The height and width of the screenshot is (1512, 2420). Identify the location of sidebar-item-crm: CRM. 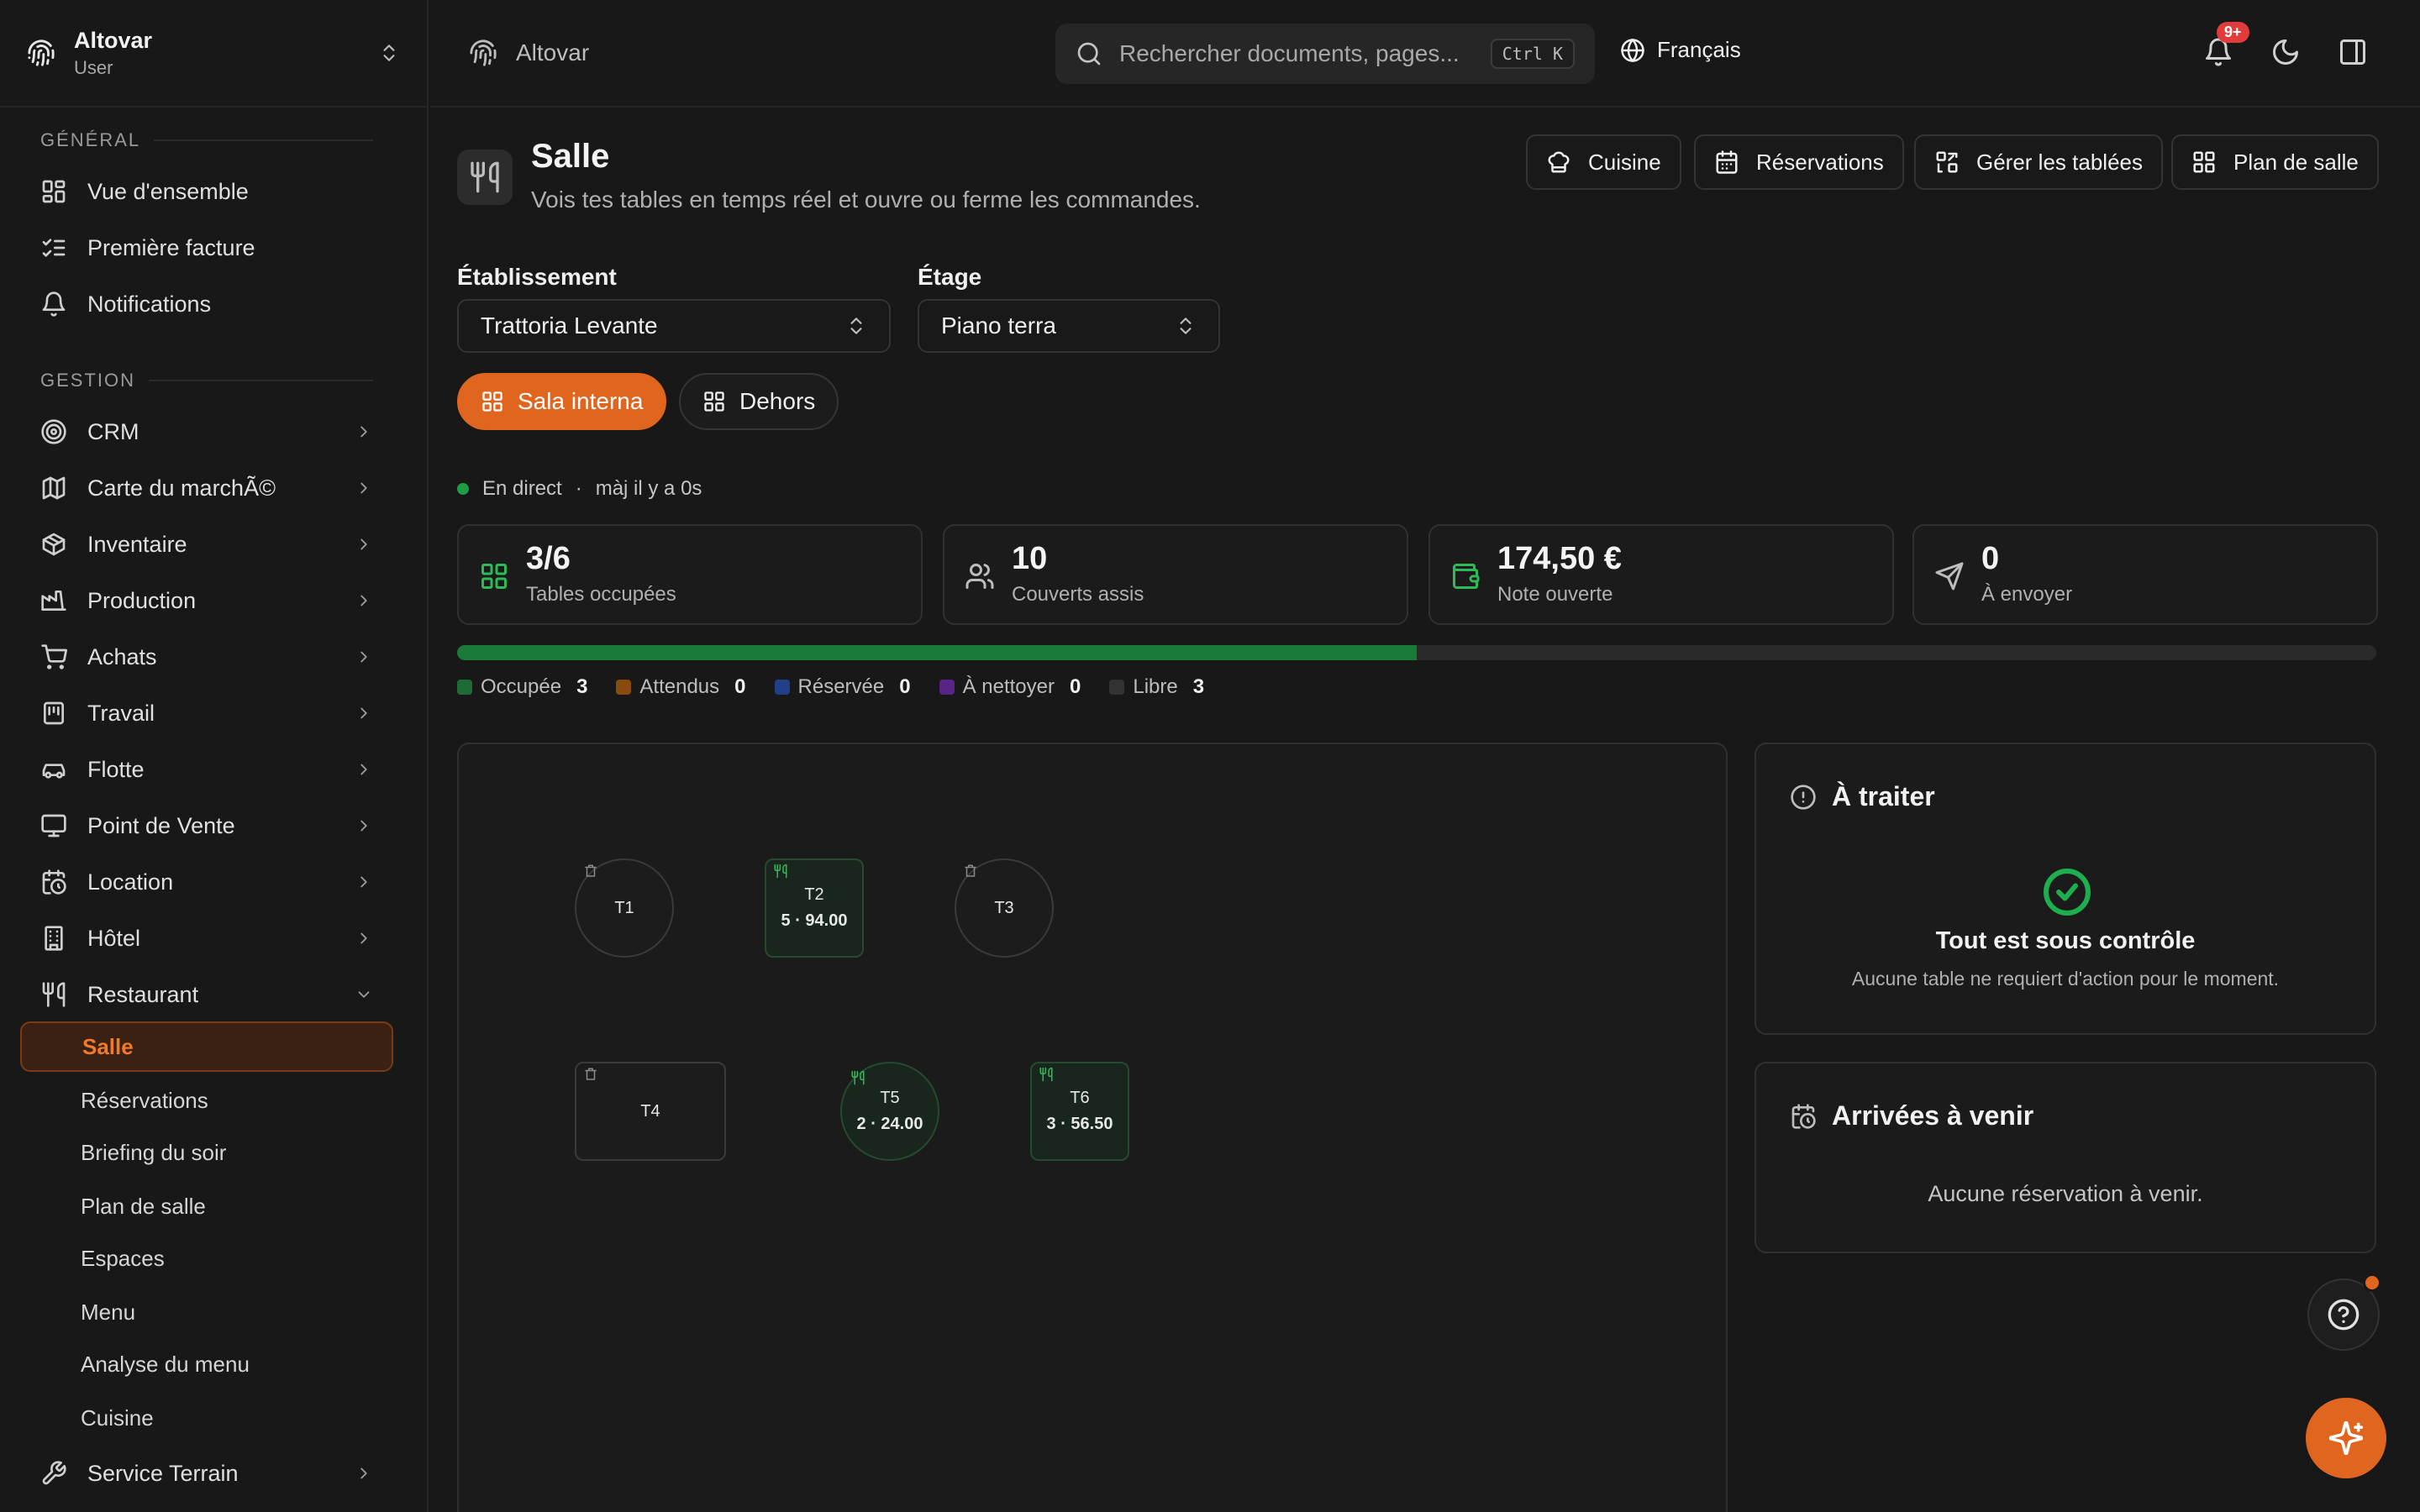
(206, 431).